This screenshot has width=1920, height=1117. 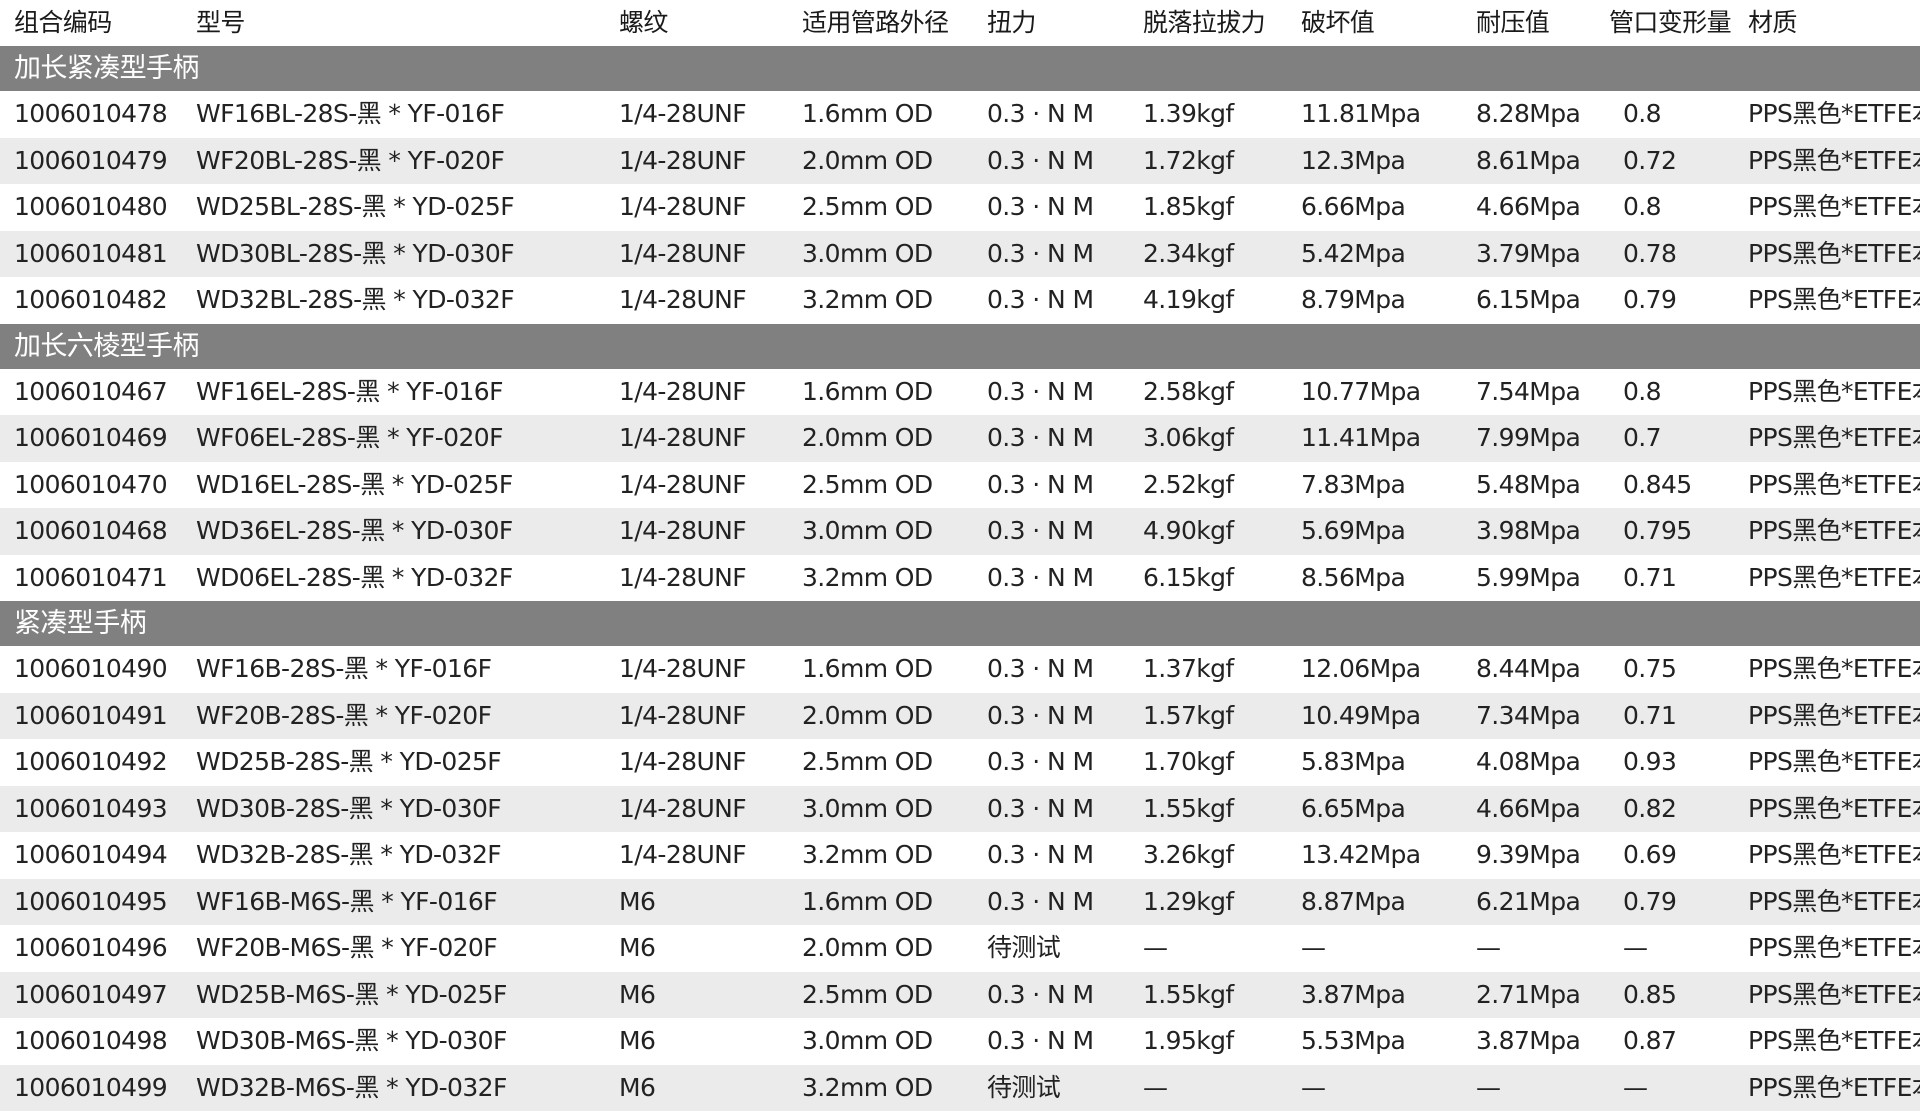 I want to click on cell-model: WD30B-M6S-黑 * YD-030F, so click(x=393, y=1041).